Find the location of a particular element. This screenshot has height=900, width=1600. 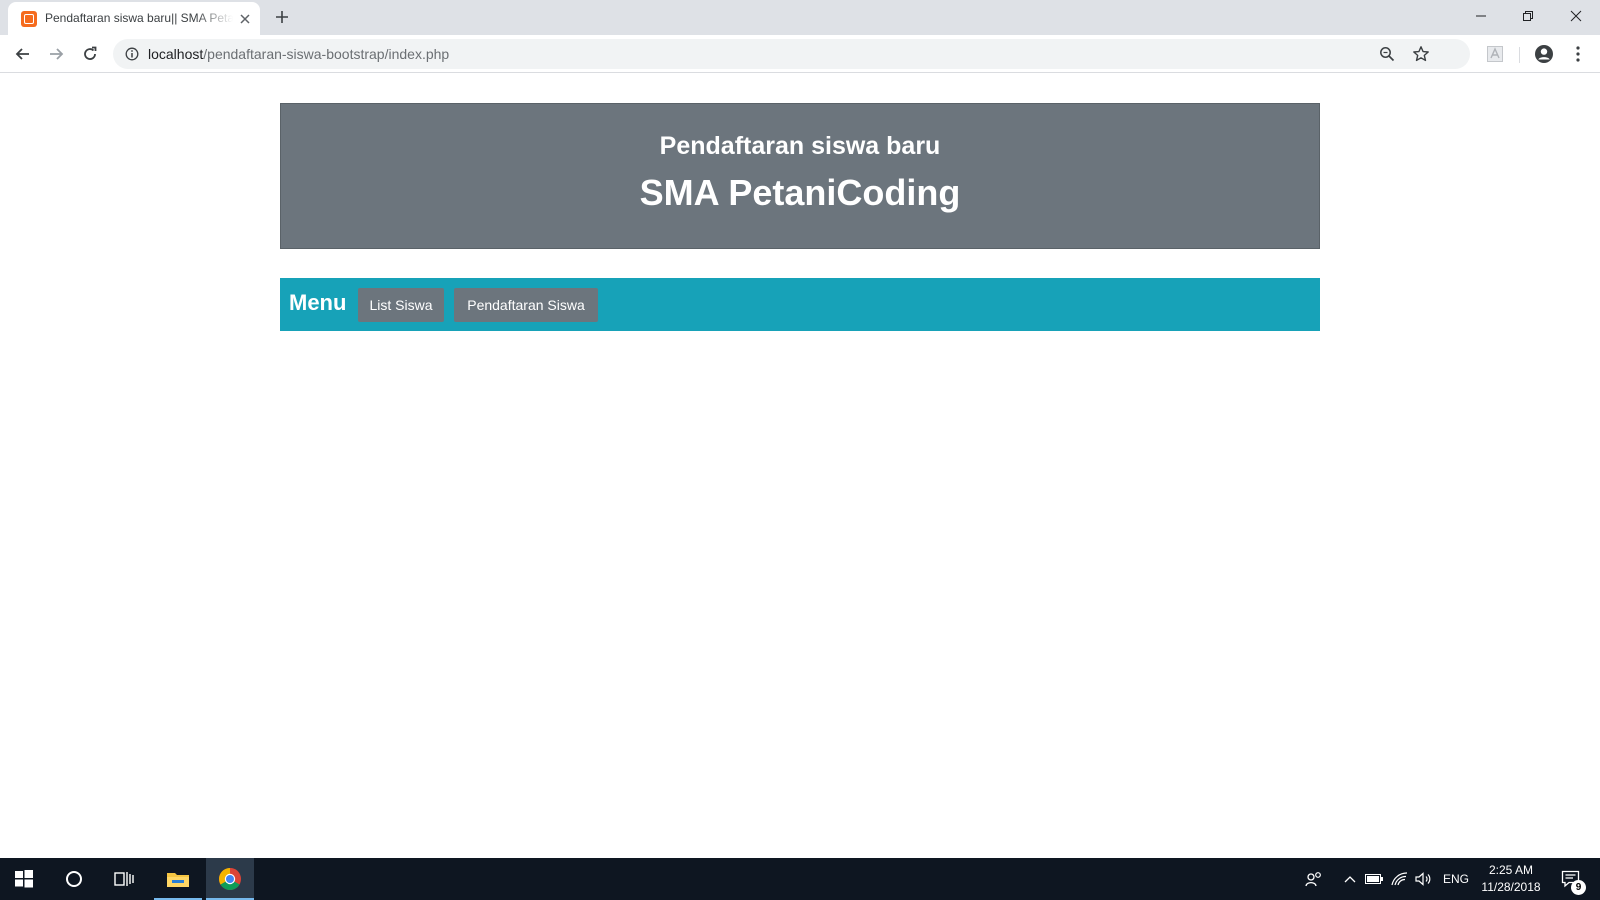

notification-count-badge: 9 is located at coordinates (1578, 887).